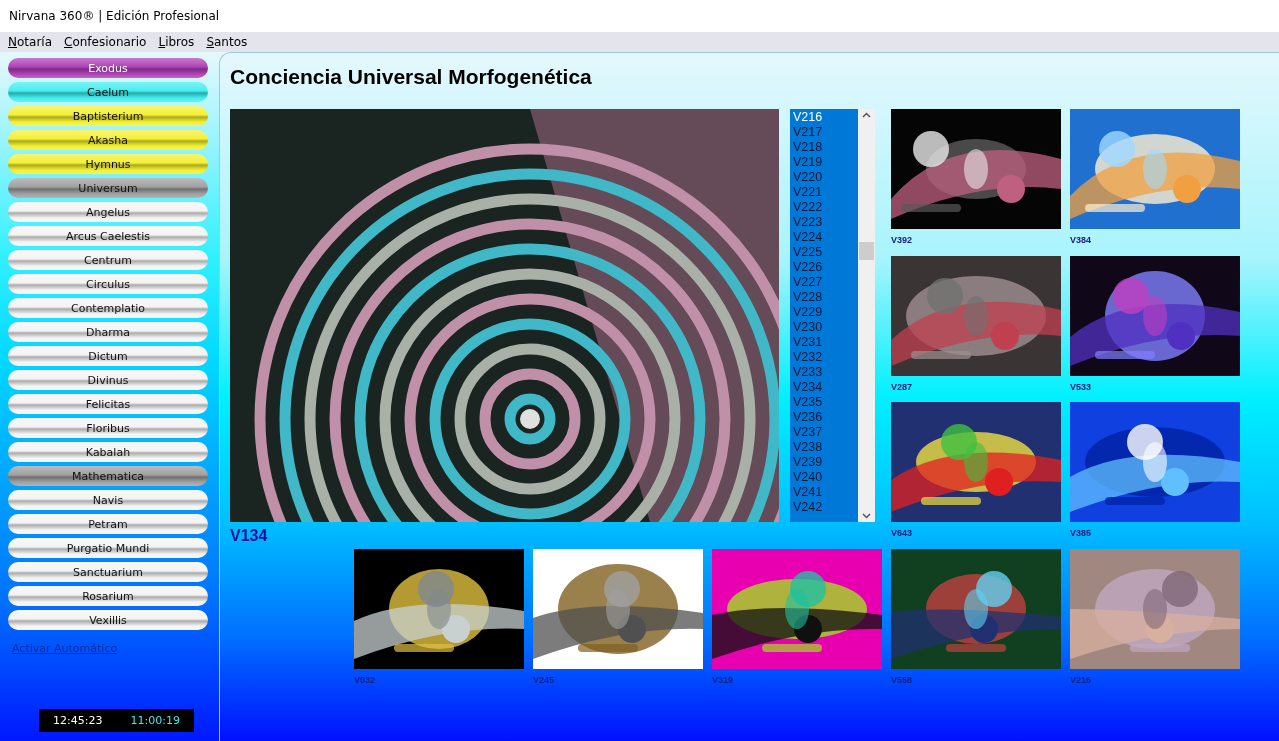 Image resolution: width=1279 pixels, height=741 pixels. I want to click on thumbnail-label: V558, so click(902, 681).